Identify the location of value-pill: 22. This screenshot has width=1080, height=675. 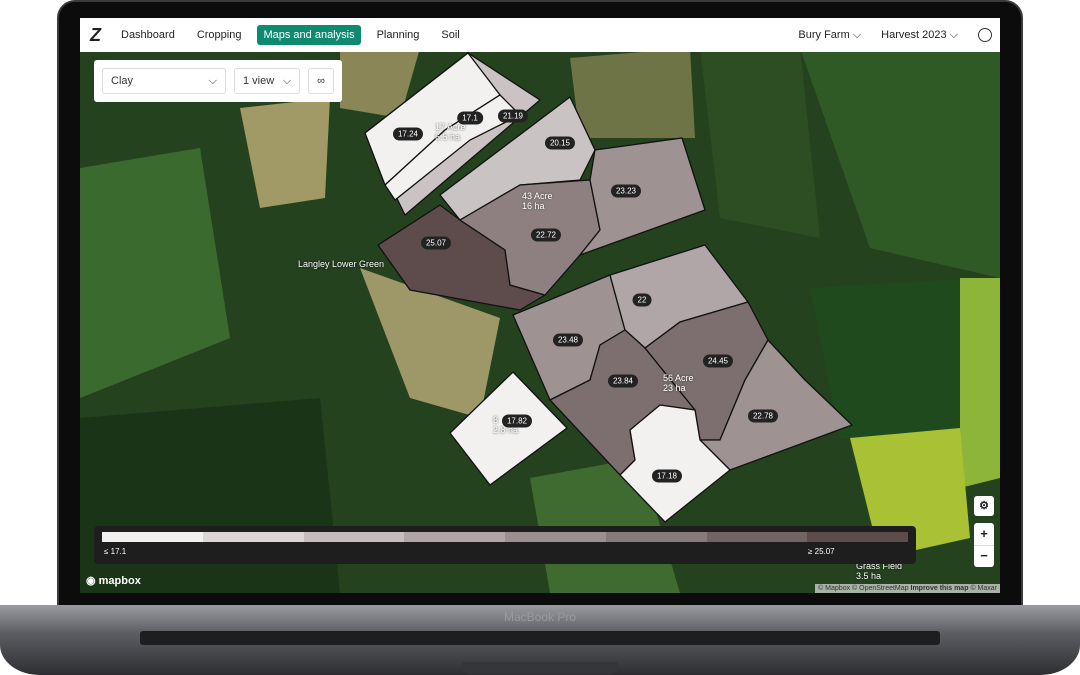
(642, 300).